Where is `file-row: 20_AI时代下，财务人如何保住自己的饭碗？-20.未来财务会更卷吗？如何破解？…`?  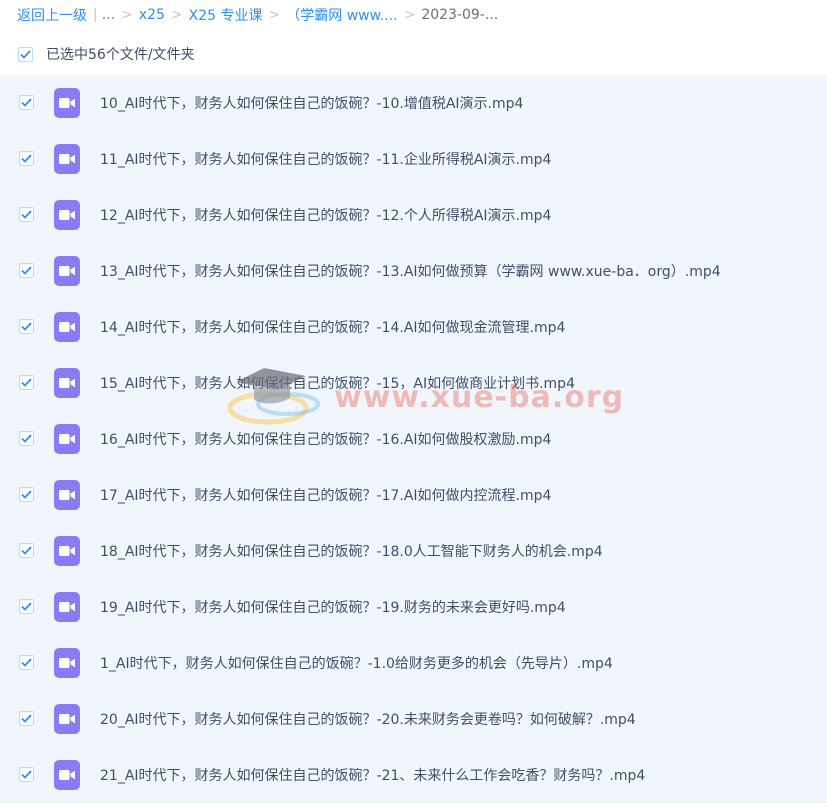
file-row: 20_AI时代下，财务人如何保住自己的饭碗？-20.未来财务会更卷吗？如何破解？… is located at coordinates (413, 719).